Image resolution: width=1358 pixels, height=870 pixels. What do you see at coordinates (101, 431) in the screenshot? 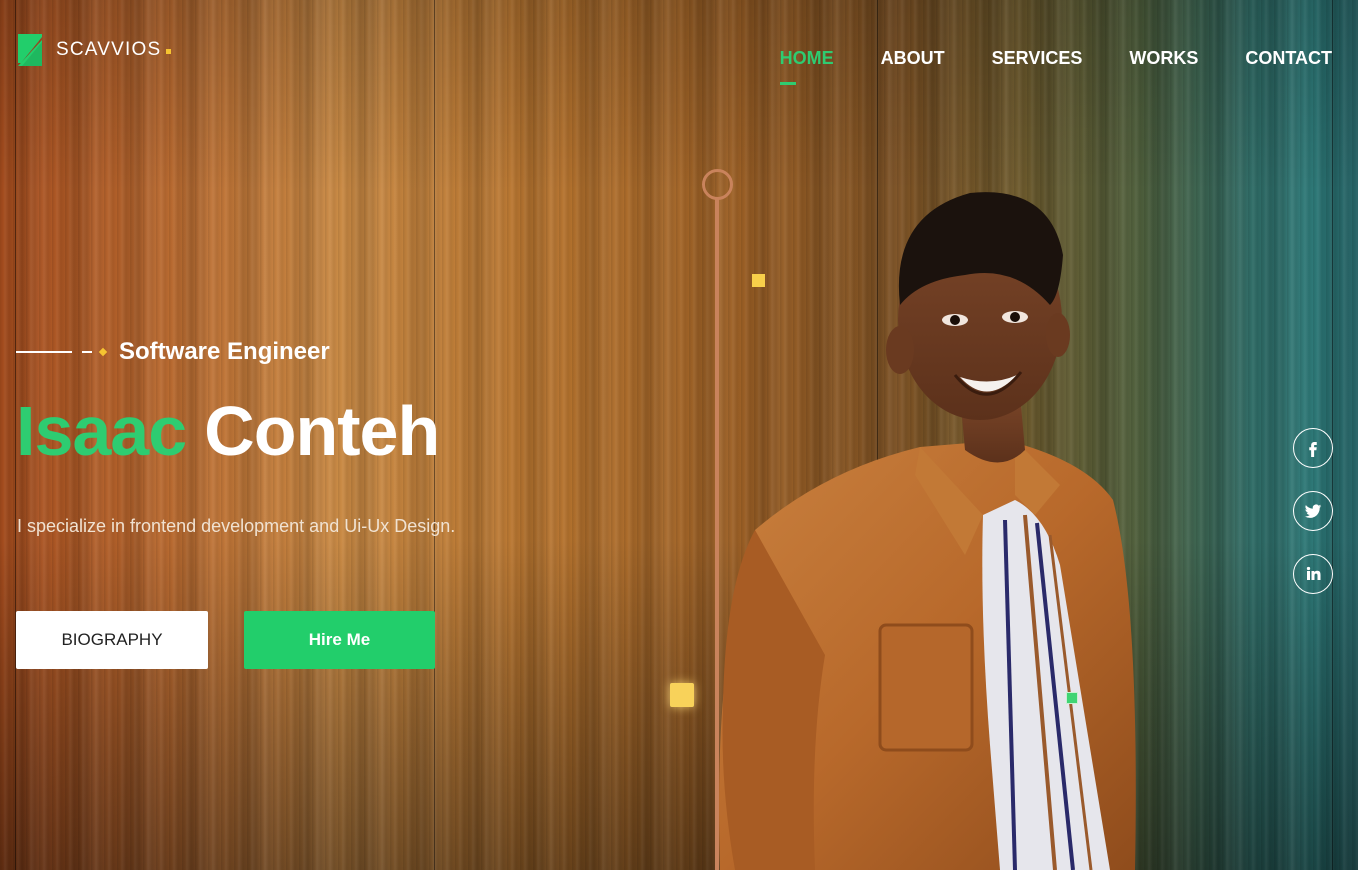
I see `first-name: Isaac` at bounding box center [101, 431].